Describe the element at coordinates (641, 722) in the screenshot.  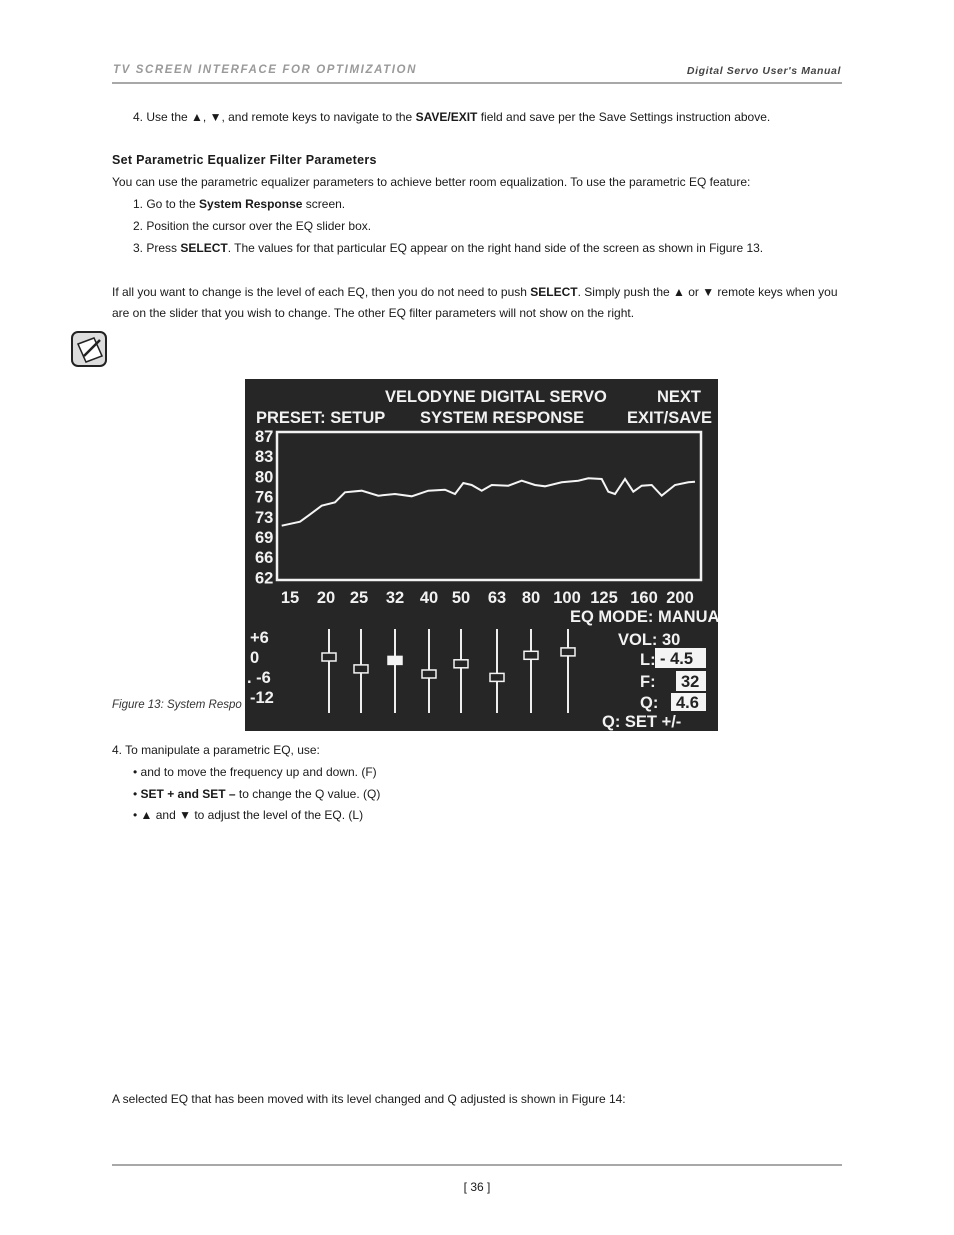
I see `q-set-label: Q: SET +/-` at that location.